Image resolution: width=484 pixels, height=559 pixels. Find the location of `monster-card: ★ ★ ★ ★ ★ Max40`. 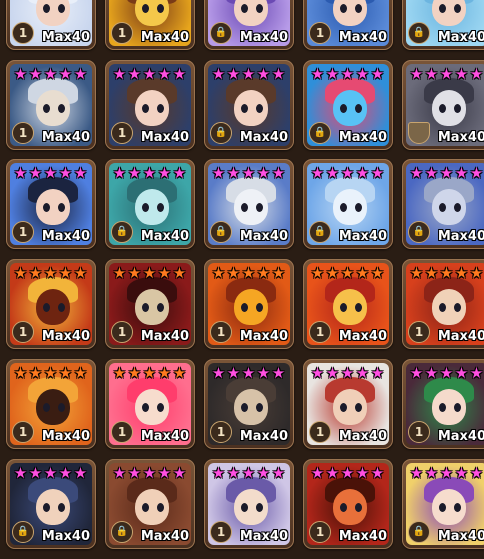

monster-card: ★ ★ ★ ★ ★ Max40 is located at coordinates (443, 105).